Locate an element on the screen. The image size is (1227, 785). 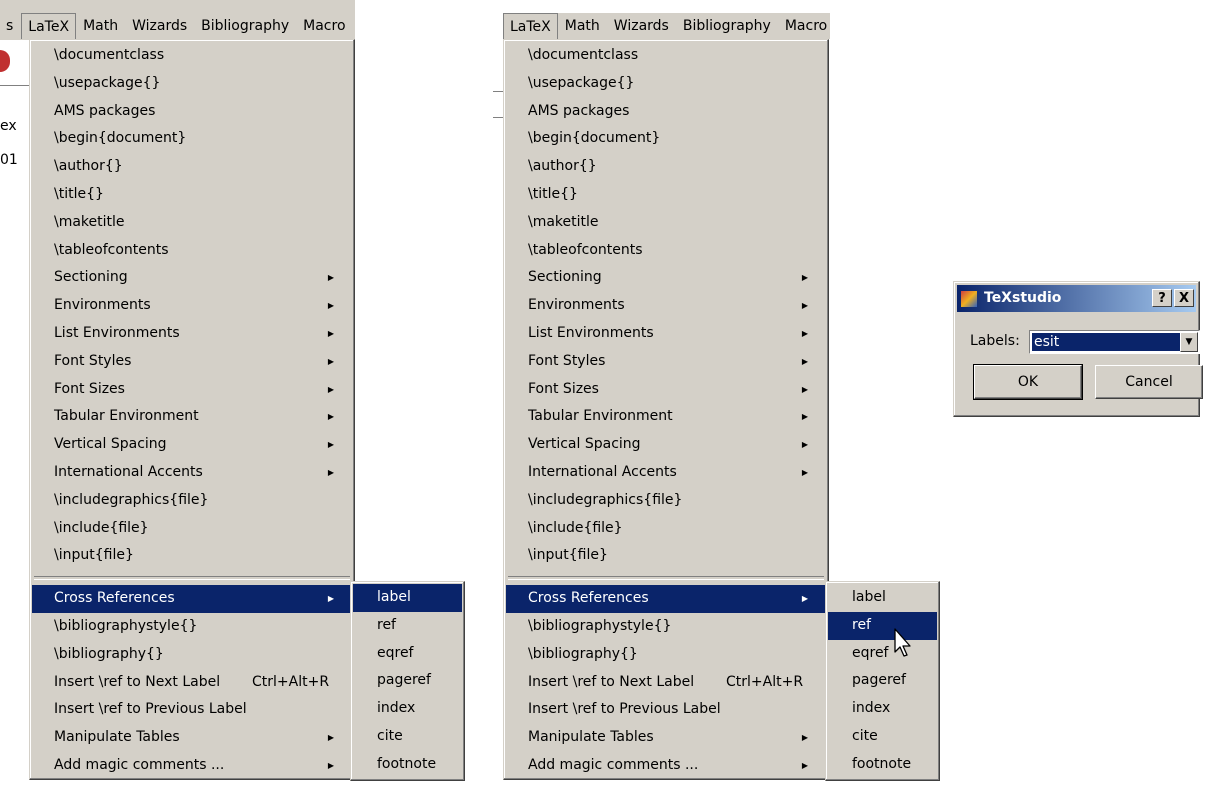
menu-item-label: \bibliographystyle{} is located at coordinates (600, 625).